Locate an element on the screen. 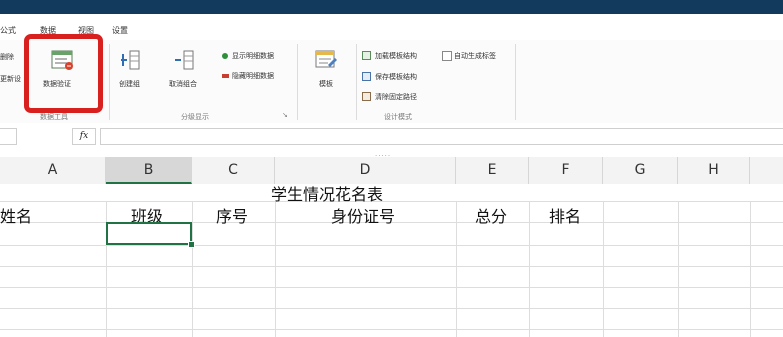  show-detail-icon is located at coordinates (225, 56).